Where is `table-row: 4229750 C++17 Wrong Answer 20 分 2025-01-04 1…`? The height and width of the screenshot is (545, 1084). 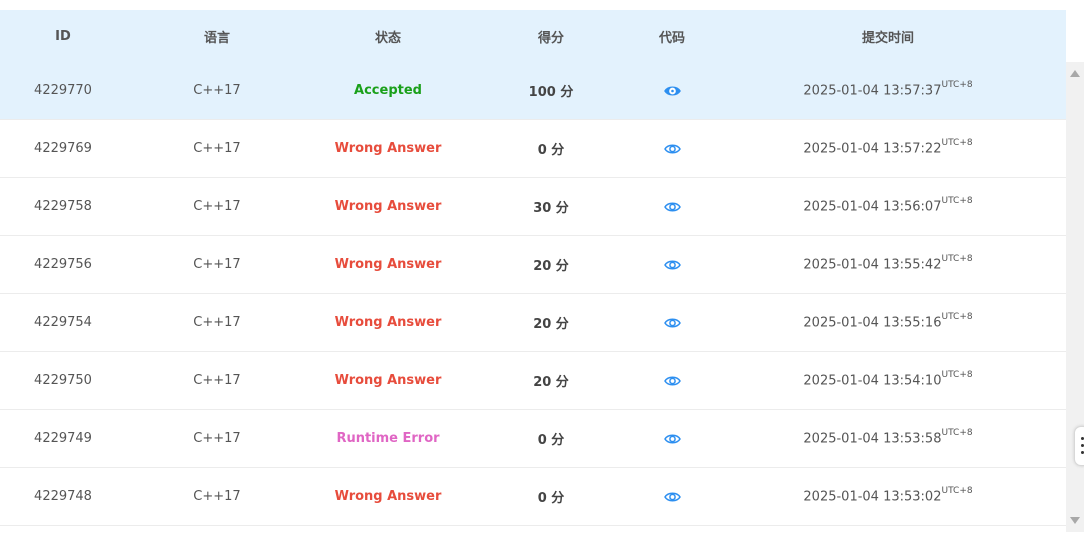 table-row: 4229750 C++17 Wrong Answer 20 分 2025-01-04 1… is located at coordinates (533, 381).